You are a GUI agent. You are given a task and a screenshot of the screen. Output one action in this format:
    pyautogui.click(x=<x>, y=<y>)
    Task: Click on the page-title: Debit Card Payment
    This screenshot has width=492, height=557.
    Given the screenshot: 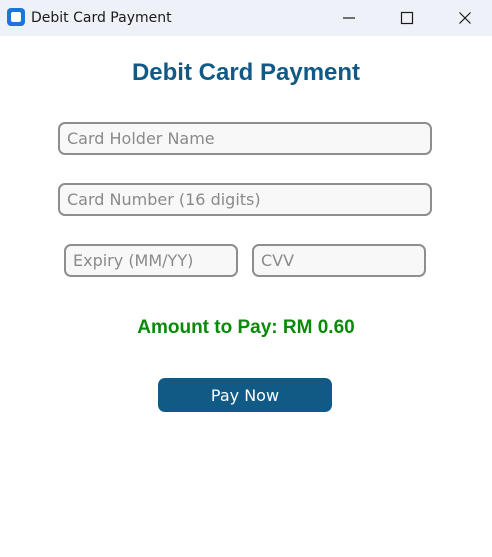 What is the action you would take?
    pyautogui.click(x=246, y=72)
    